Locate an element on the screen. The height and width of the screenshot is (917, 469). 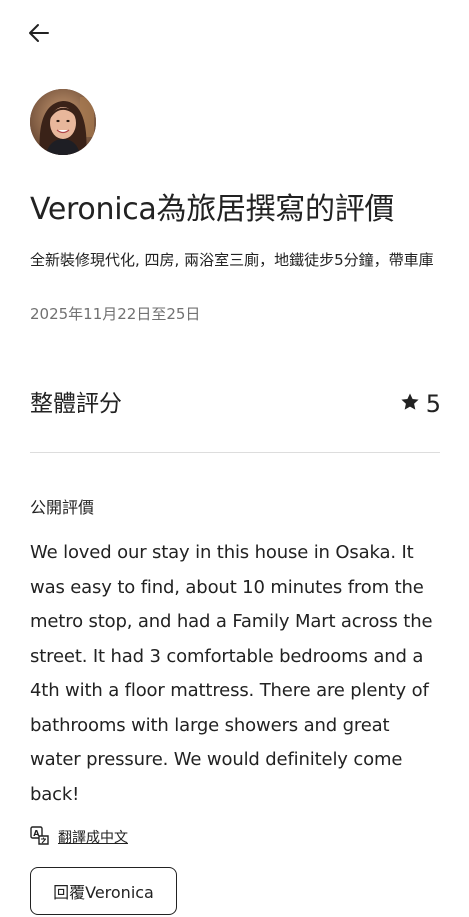
section-divider is located at coordinates (235, 452).